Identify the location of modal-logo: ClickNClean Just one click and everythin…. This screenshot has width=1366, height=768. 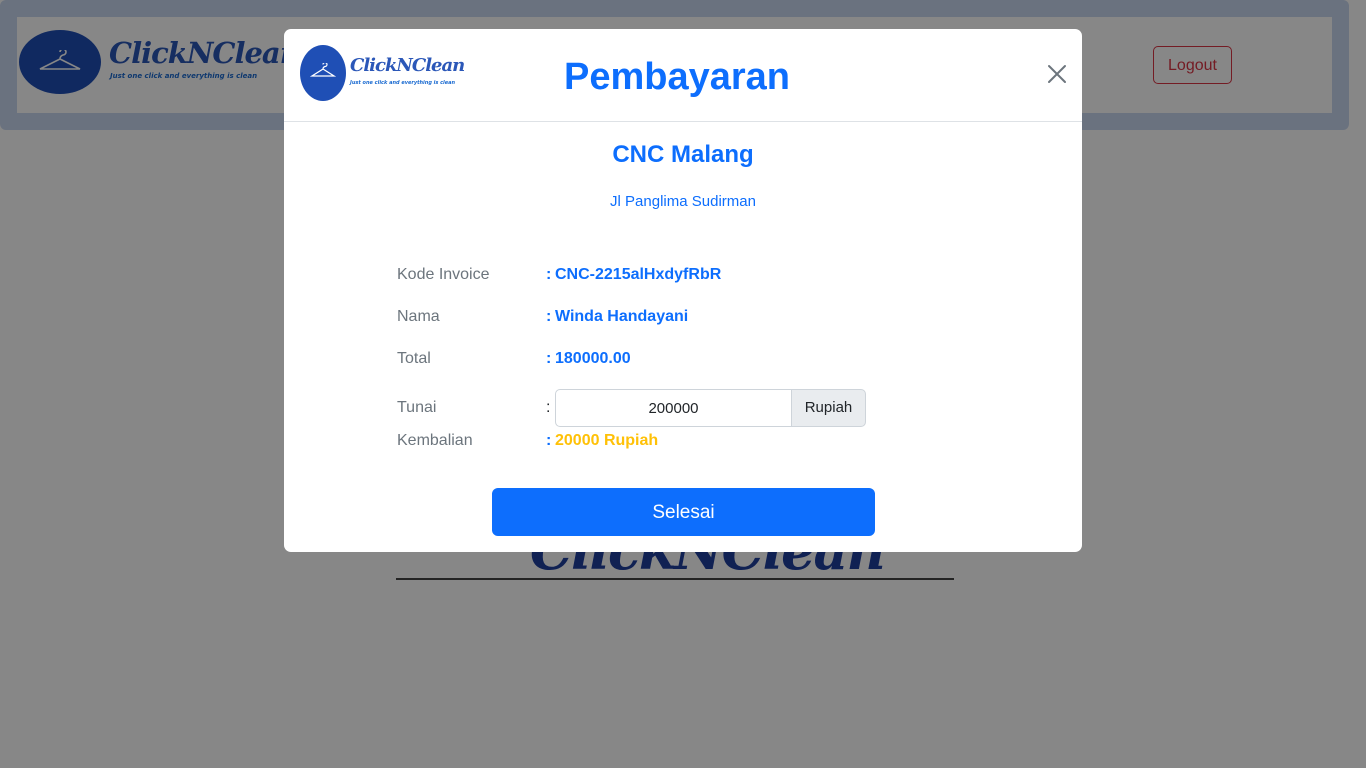
(382, 74).